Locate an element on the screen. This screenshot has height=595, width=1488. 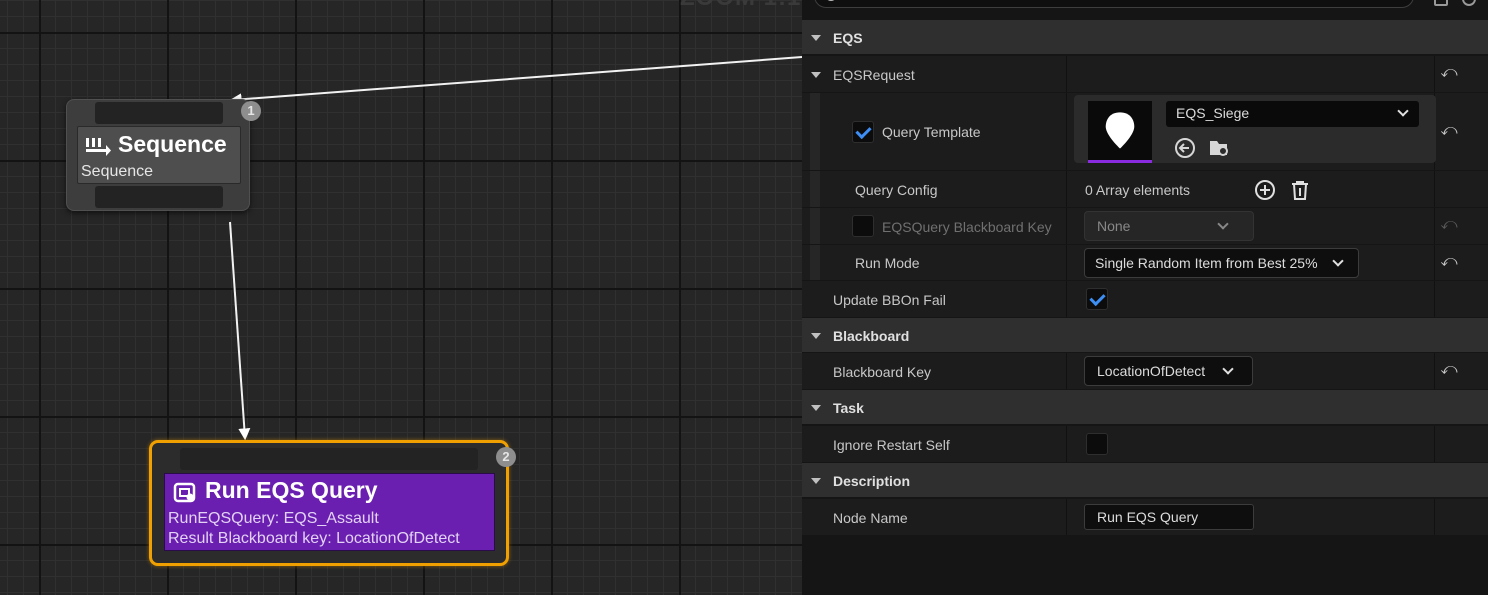
category-label: Description is located at coordinates (872, 481).